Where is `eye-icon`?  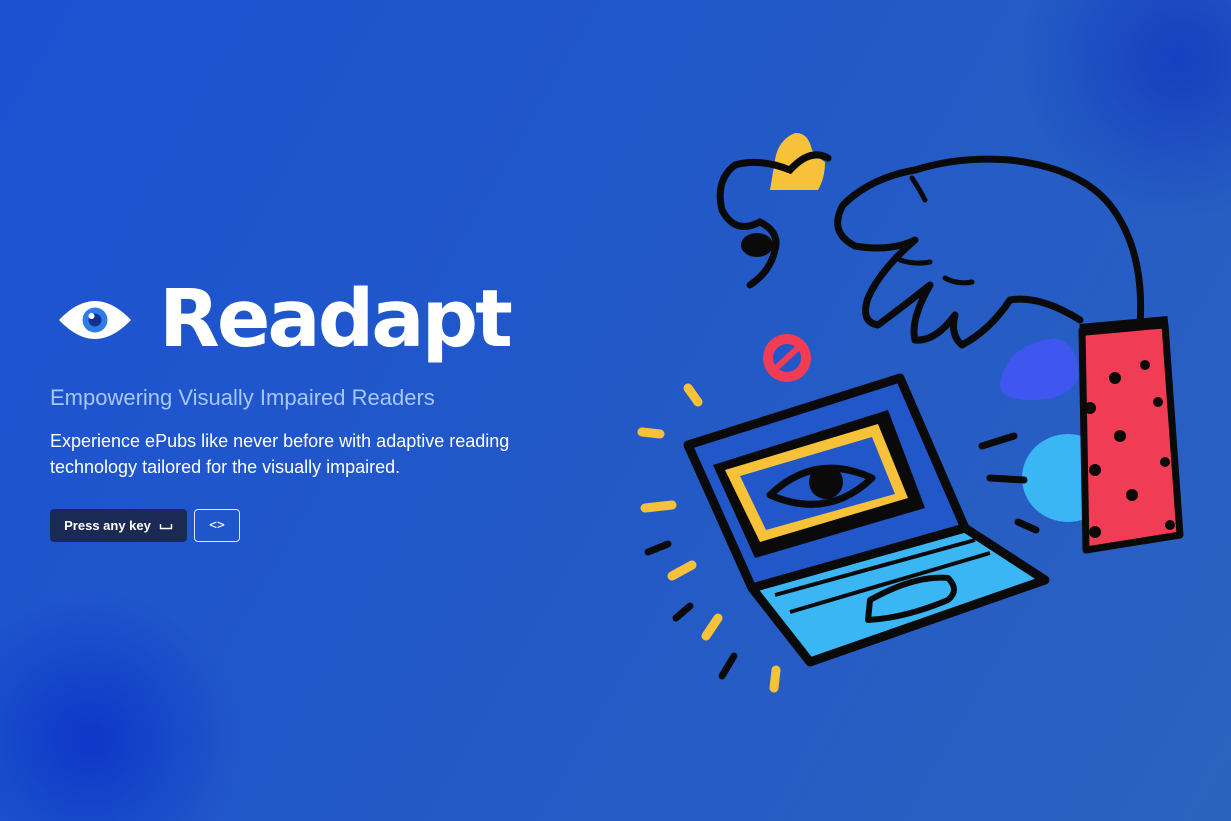 eye-icon is located at coordinates (95, 319).